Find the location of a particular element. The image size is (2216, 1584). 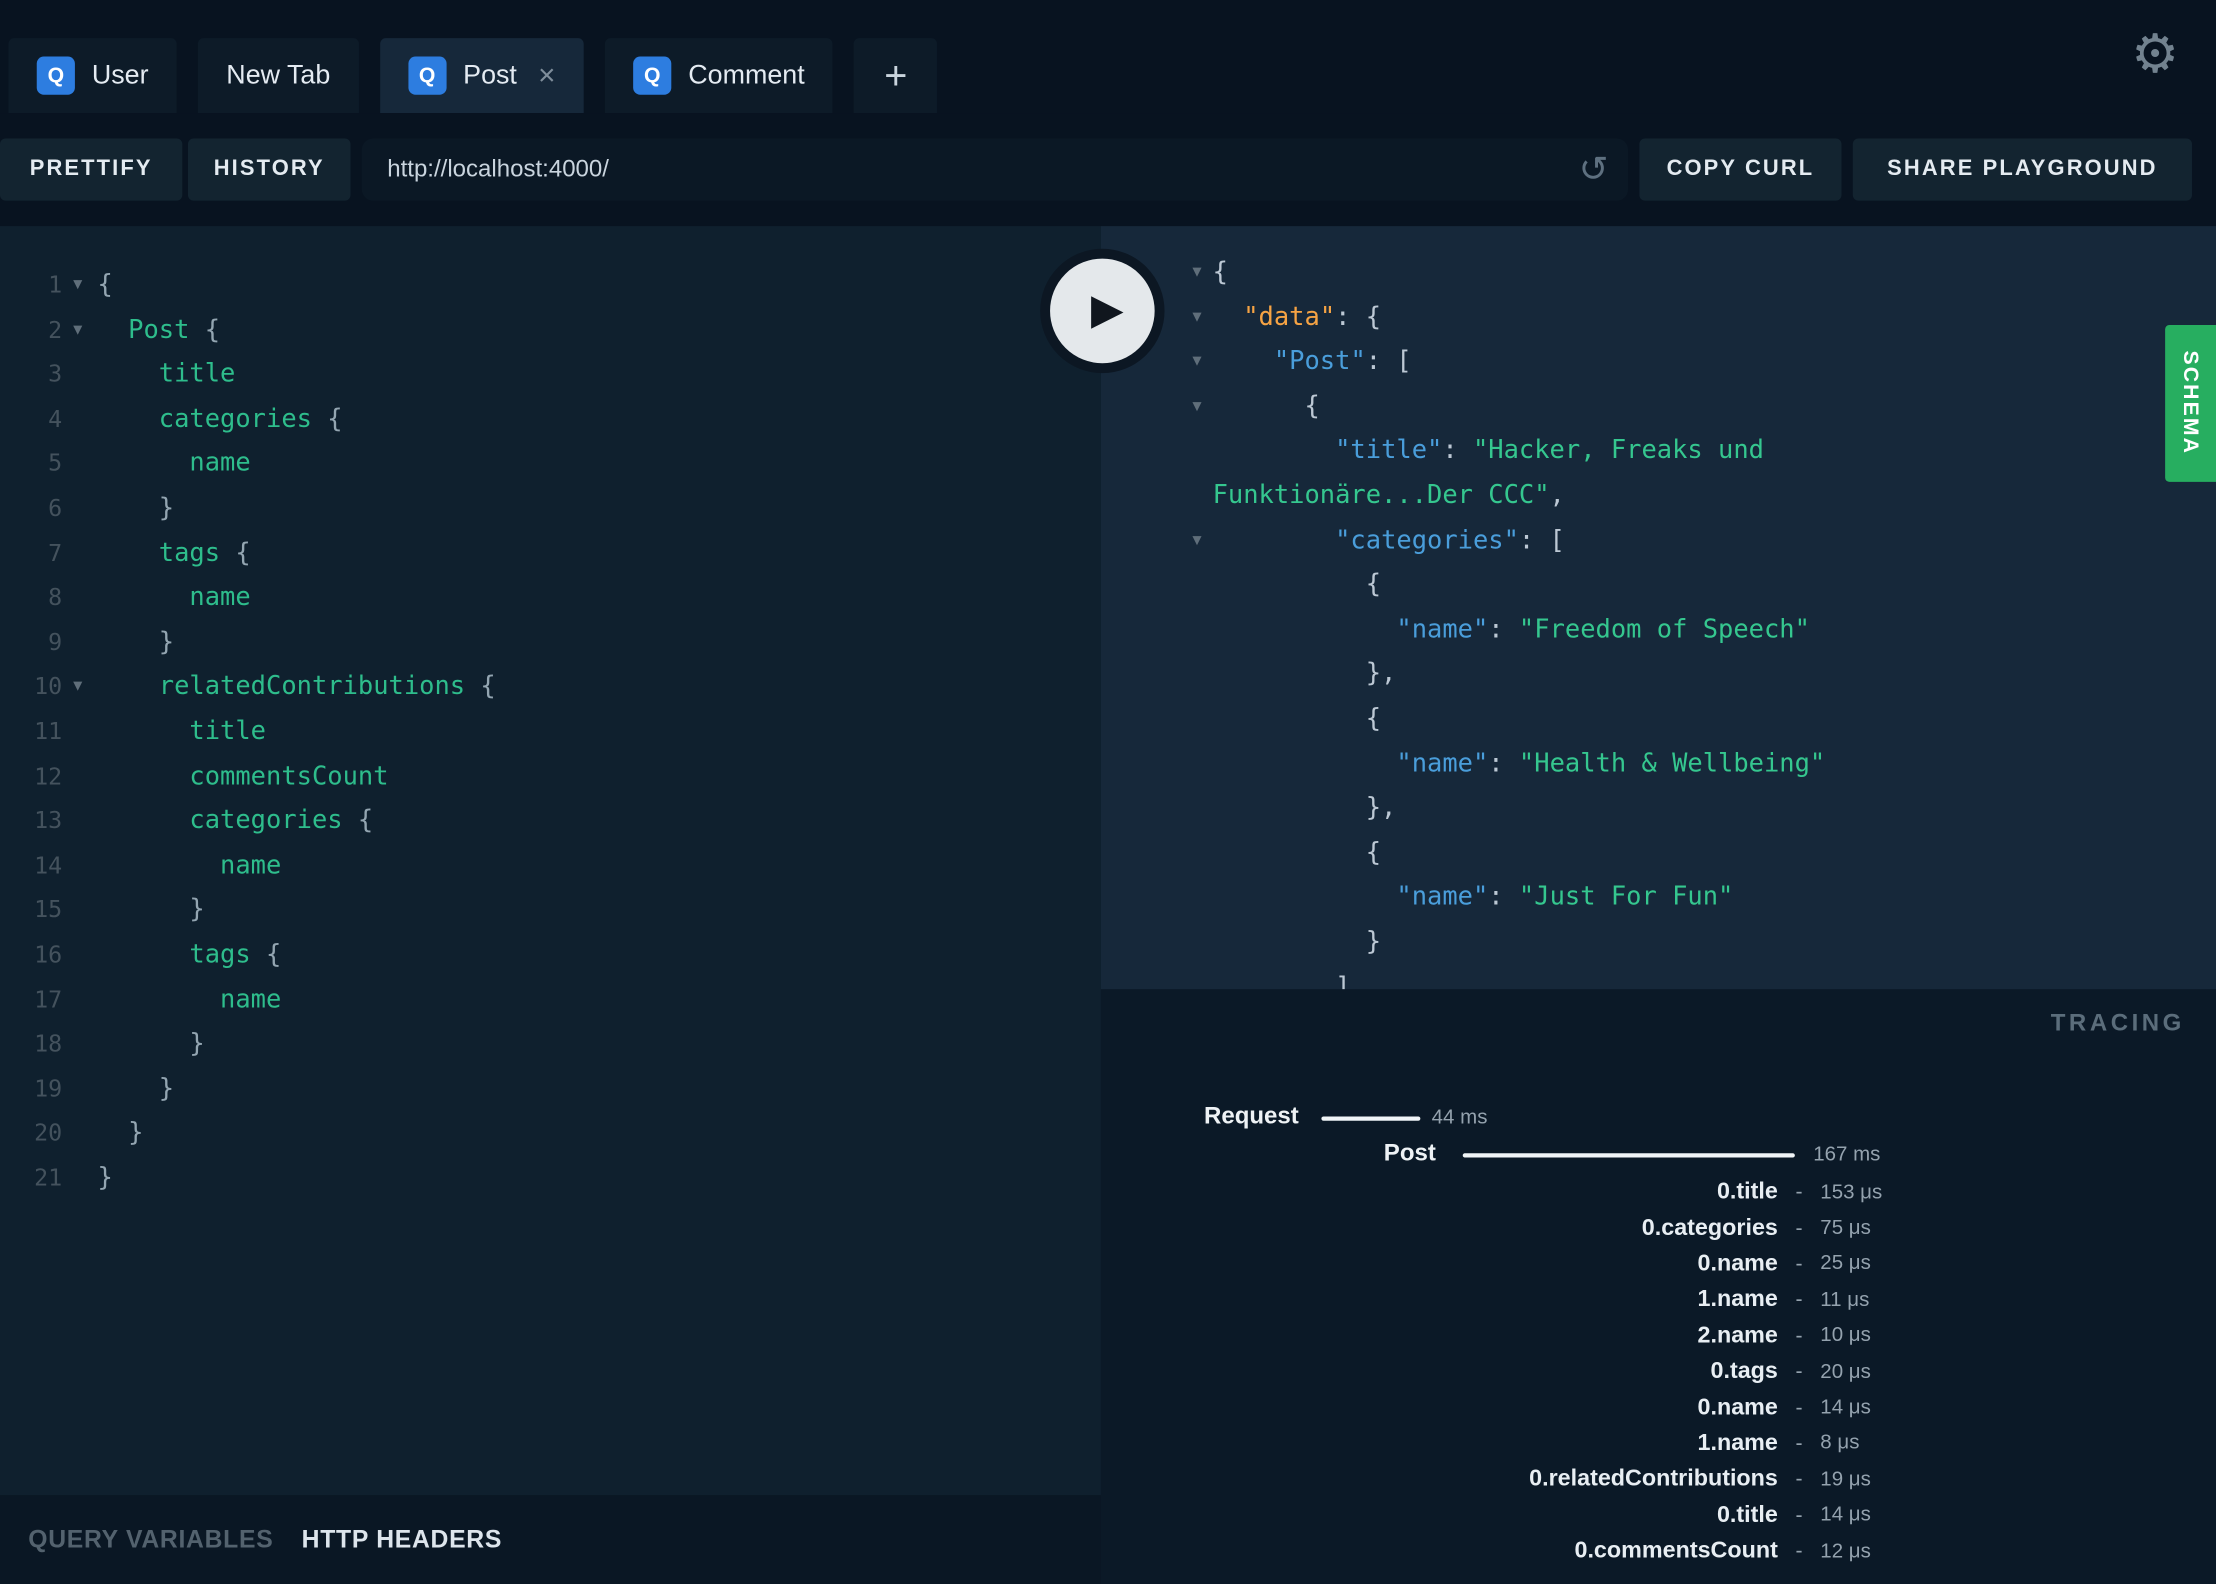

trace-row: 1.name -11 μs is located at coordinates (1511, 1300).